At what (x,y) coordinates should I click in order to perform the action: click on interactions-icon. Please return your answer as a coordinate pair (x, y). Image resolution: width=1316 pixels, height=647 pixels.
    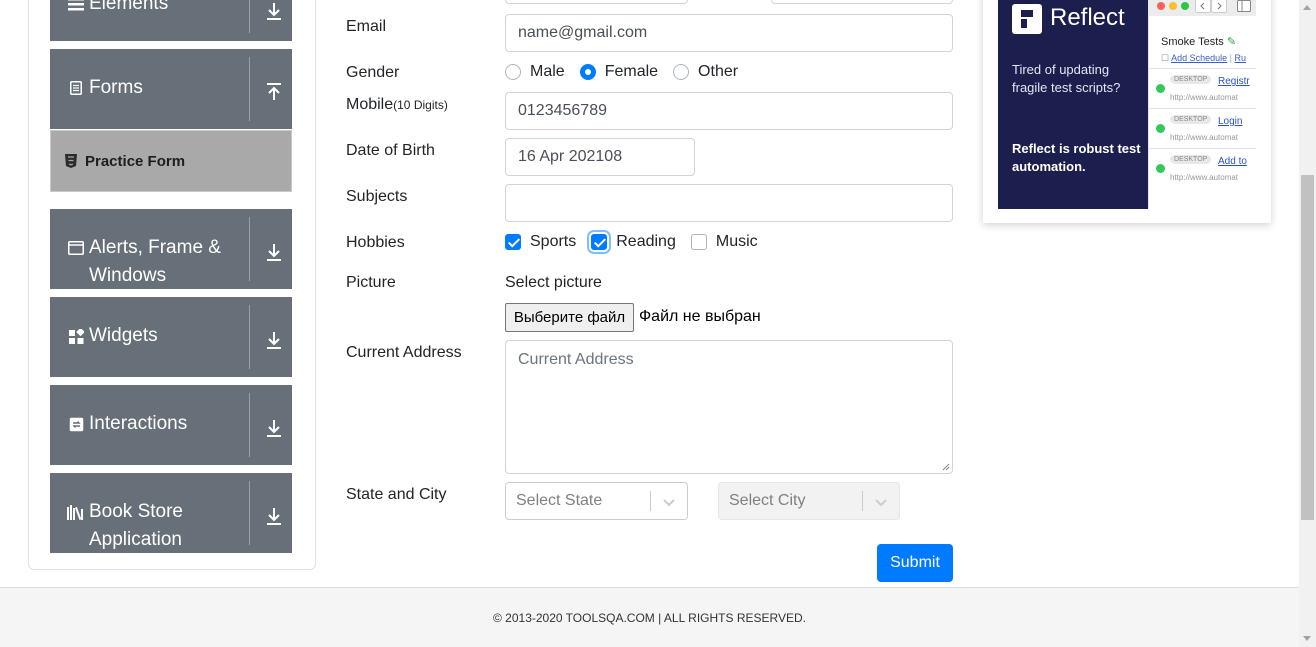
    Looking at the image, I should click on (76, 424).